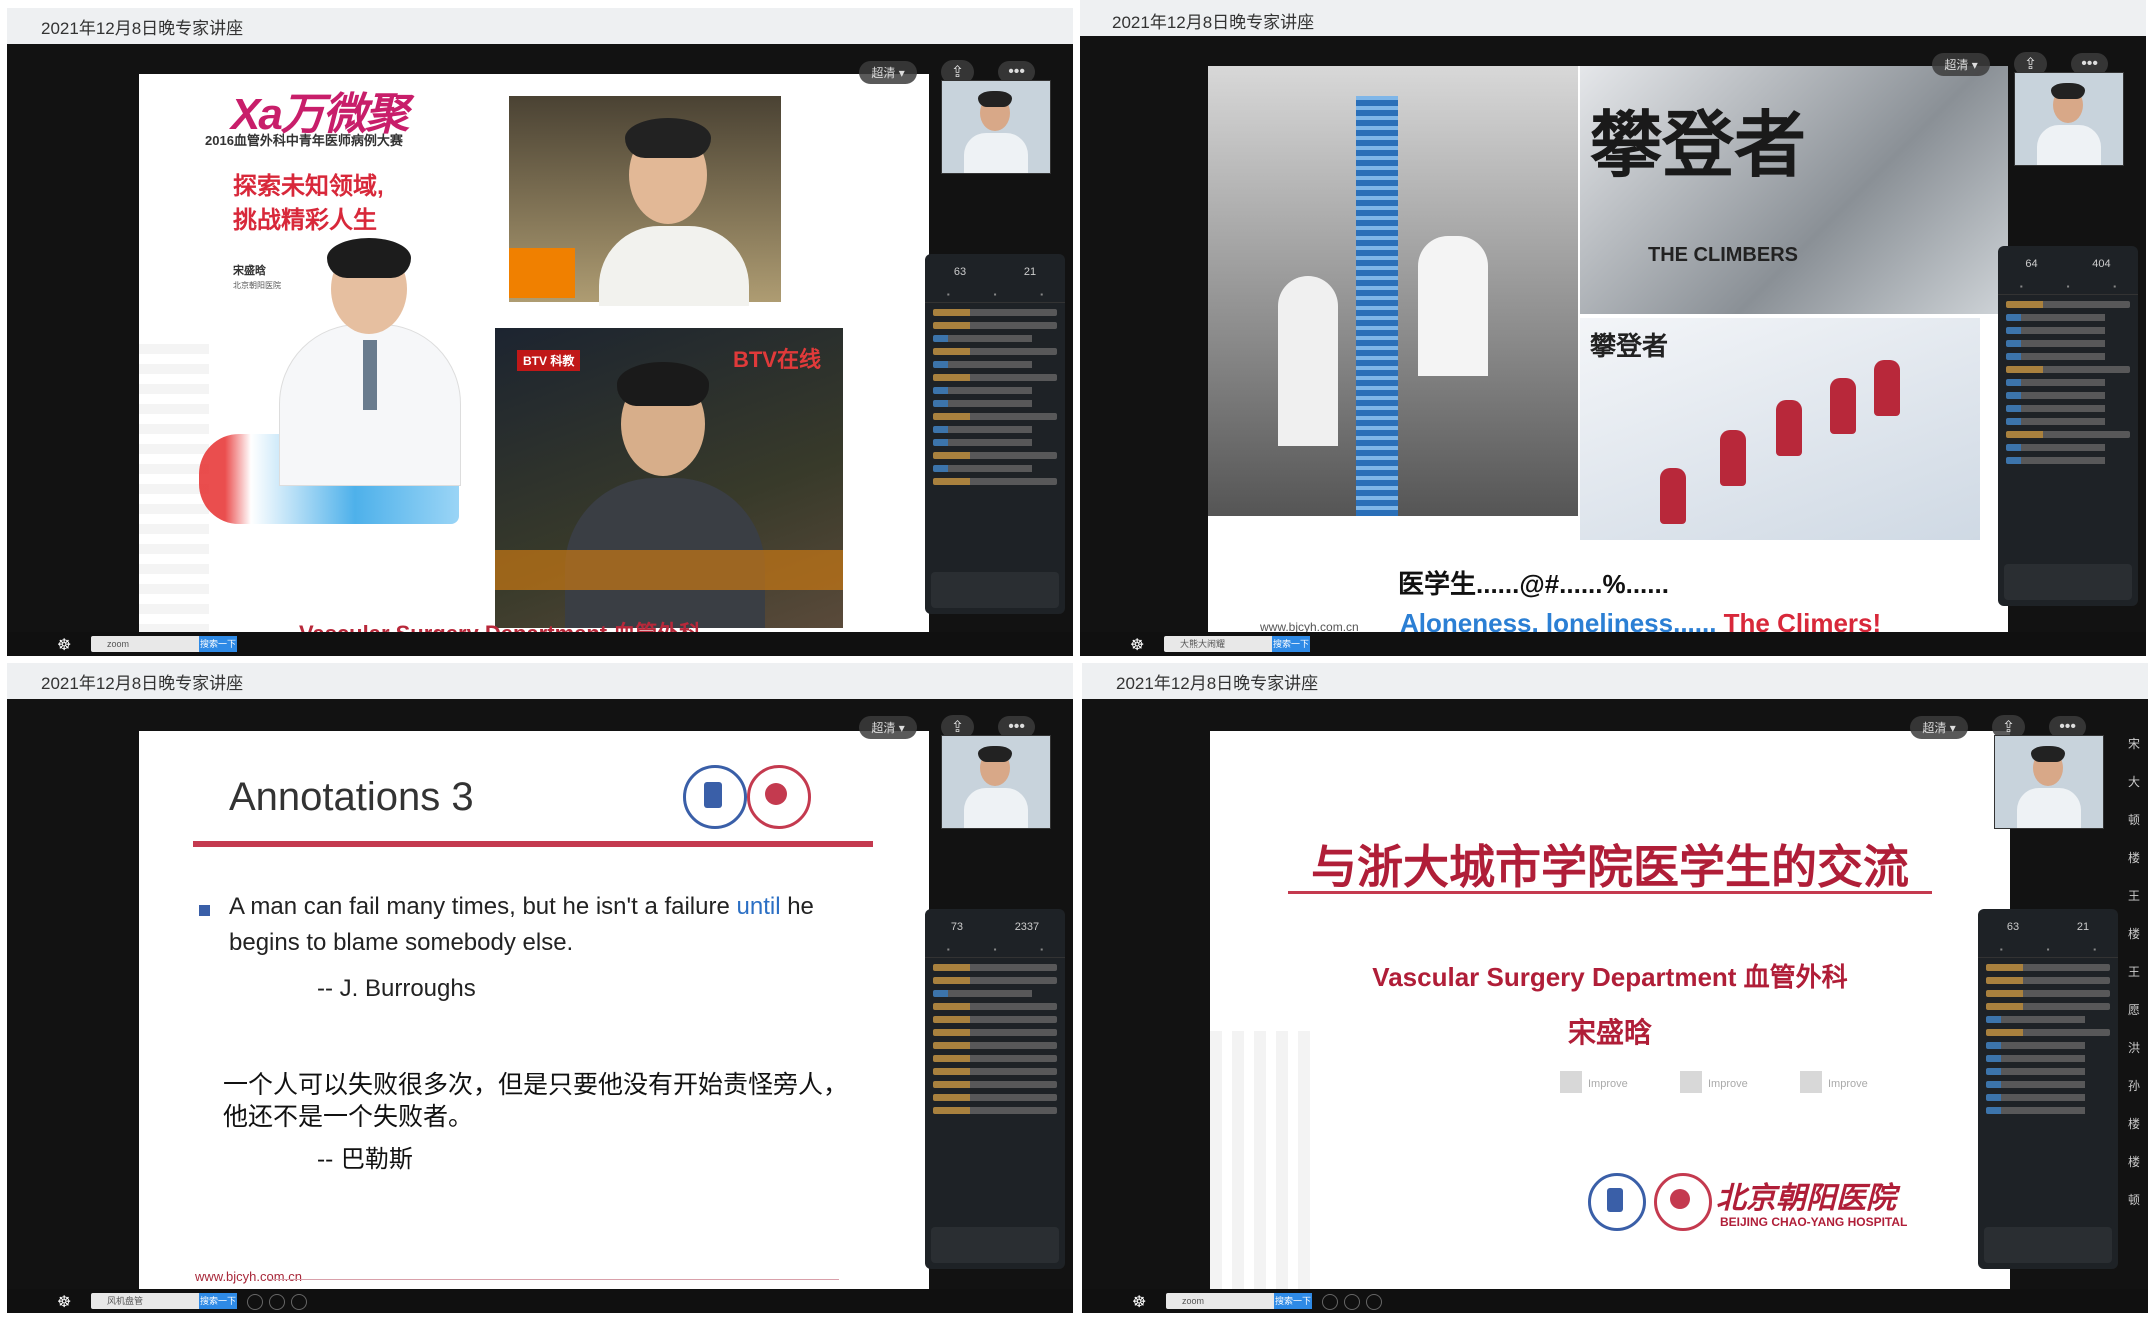 This screenshot has height=1320, width=2153. What do you see at coordinates (304, 140) in the screenshot?
I see `competition-name: 2016血管外科中青年医师病例大赛` at bounding box center [304, 140].